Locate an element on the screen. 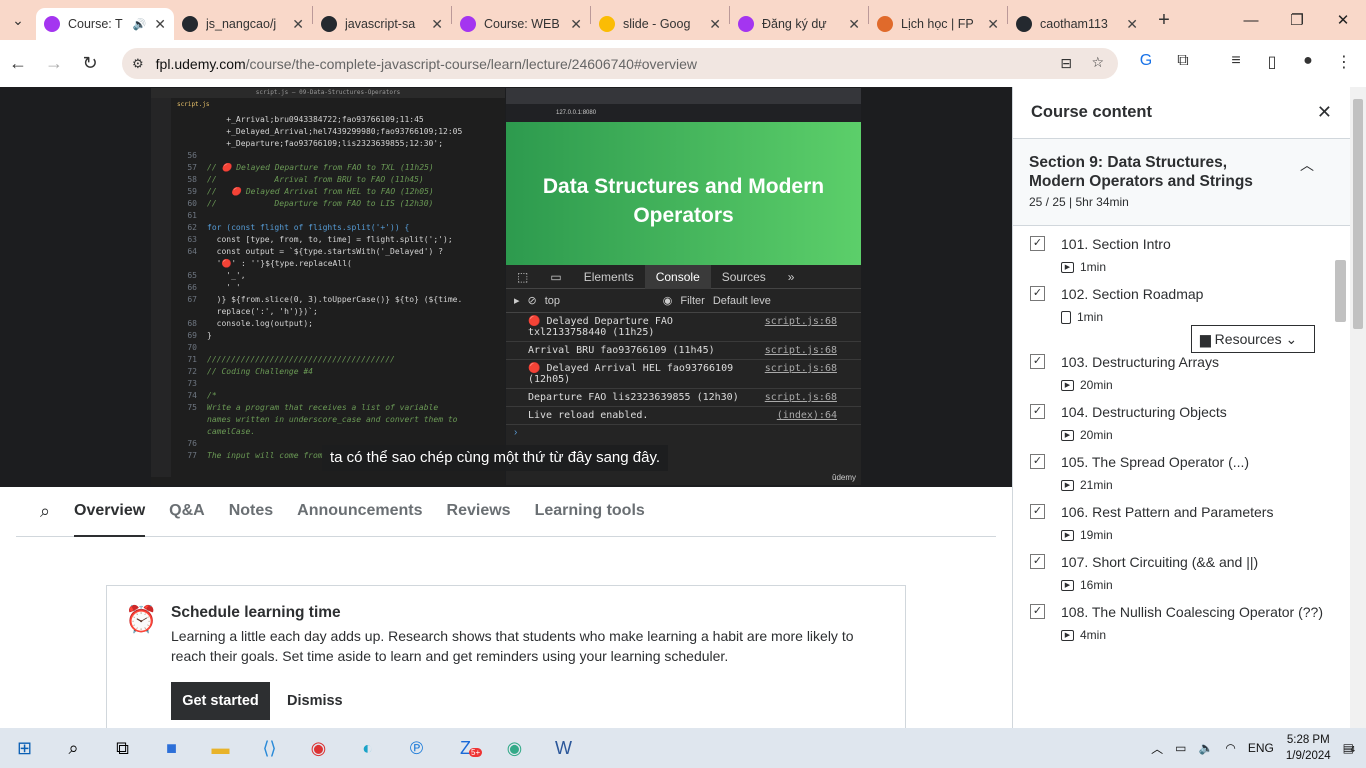  code-text: console.log(output); is located at coordinates (260, 323).